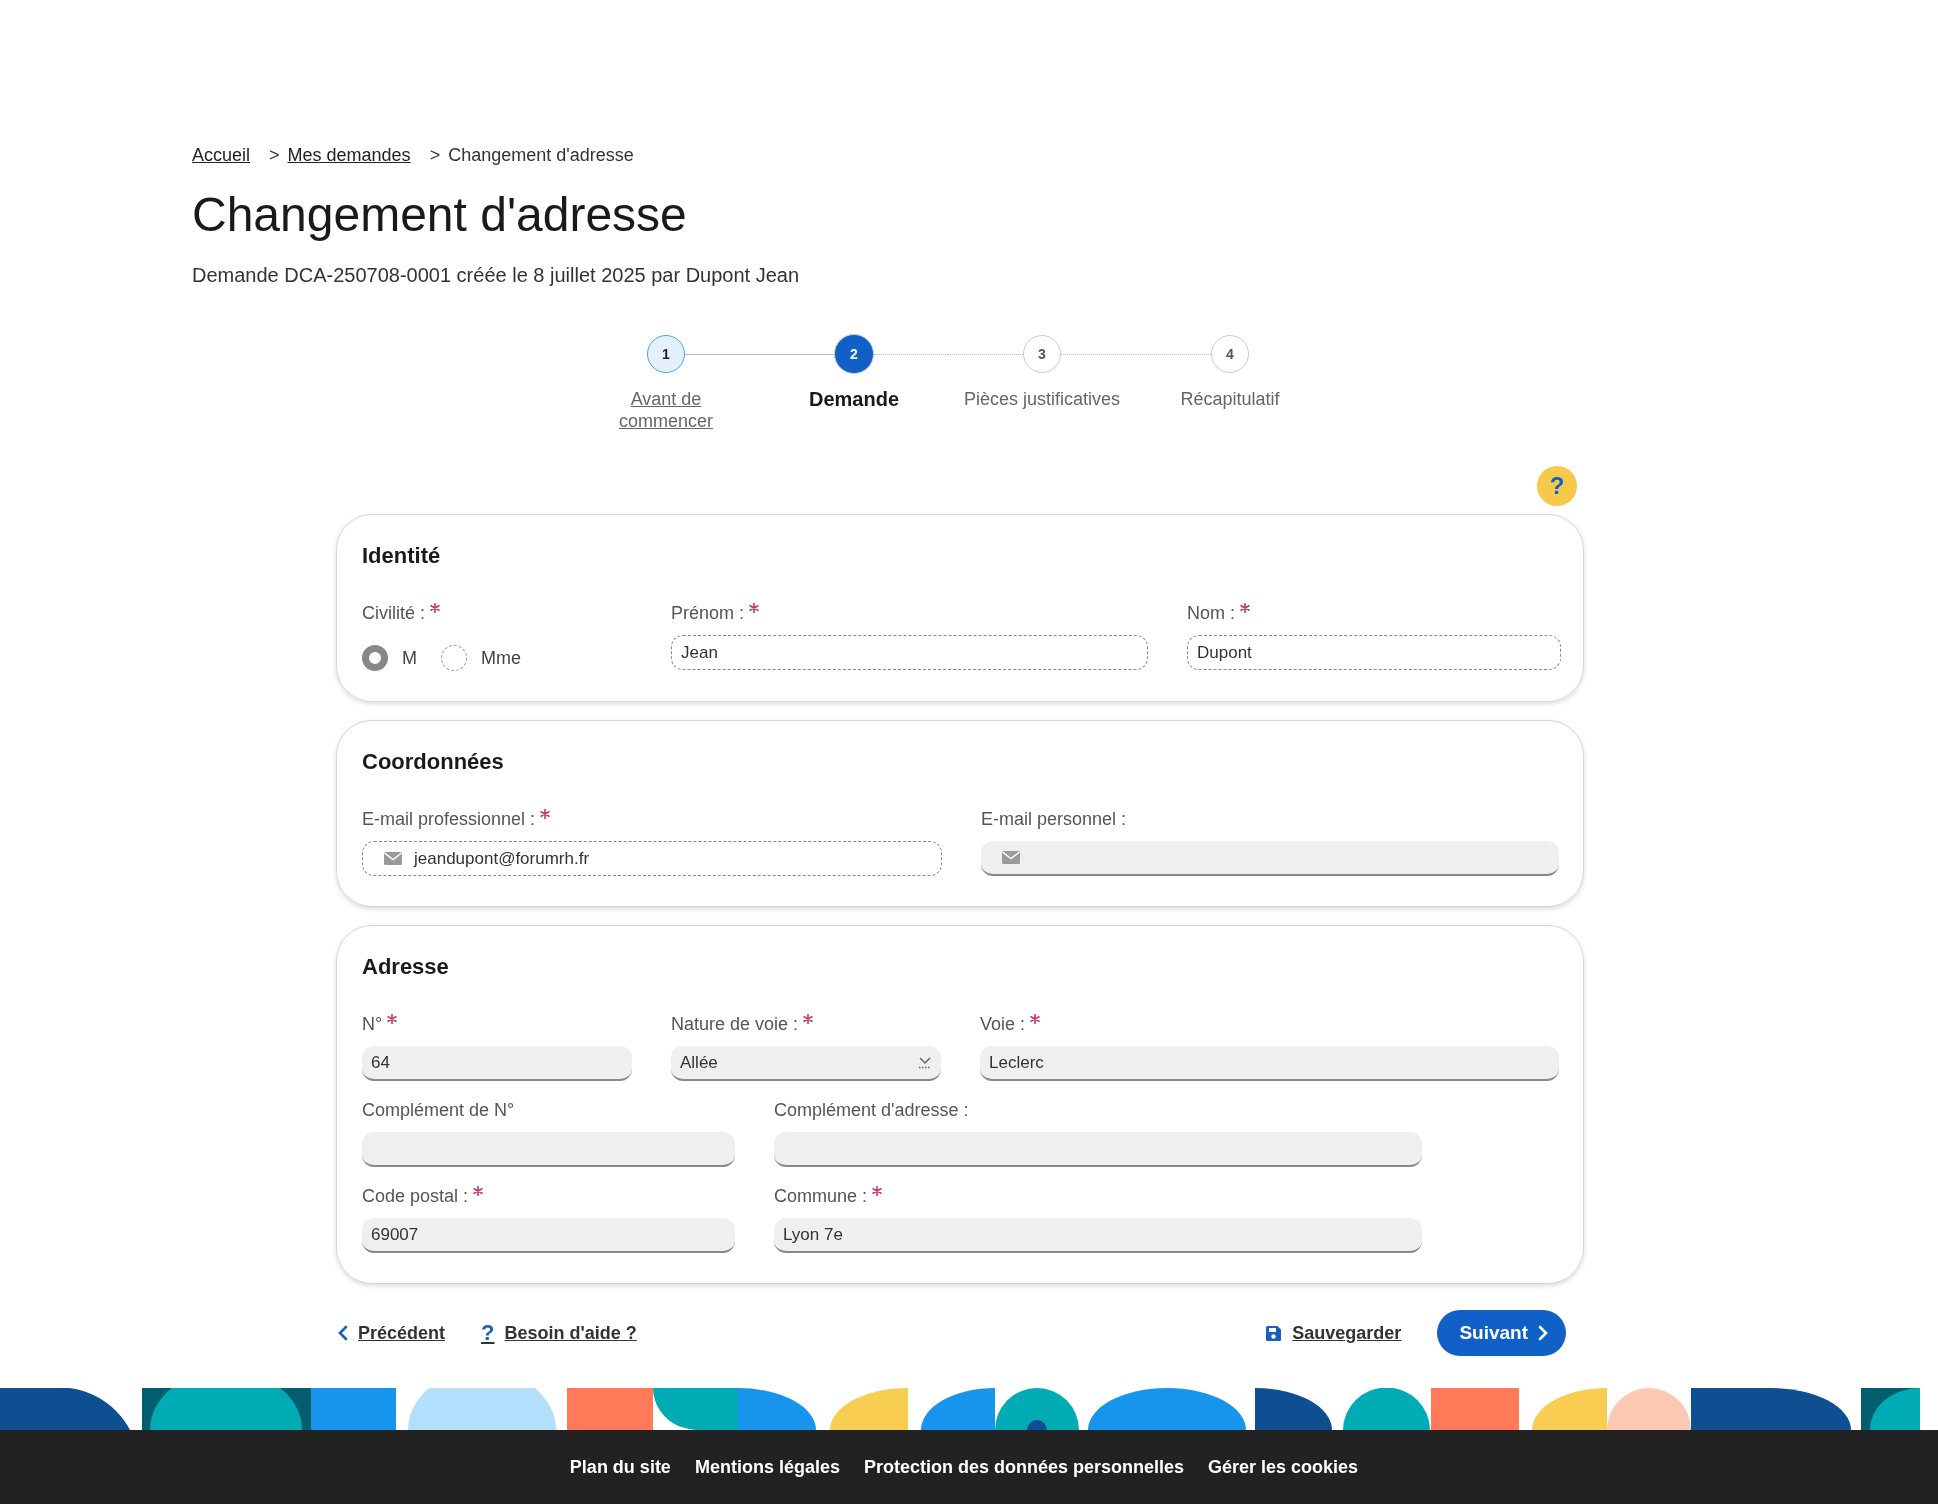  What do you see at coordinates (548, 1235) in the screenshot?
I see `input-field: 69007` at bounding box center [548, 1235].